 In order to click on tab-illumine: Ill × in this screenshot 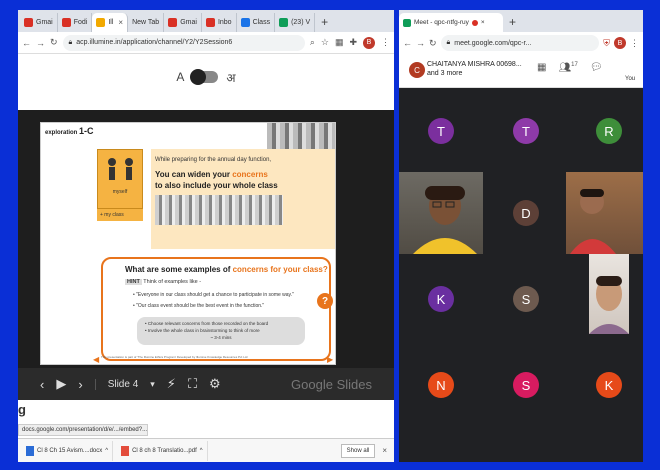, I will do `click(110, 22)`.